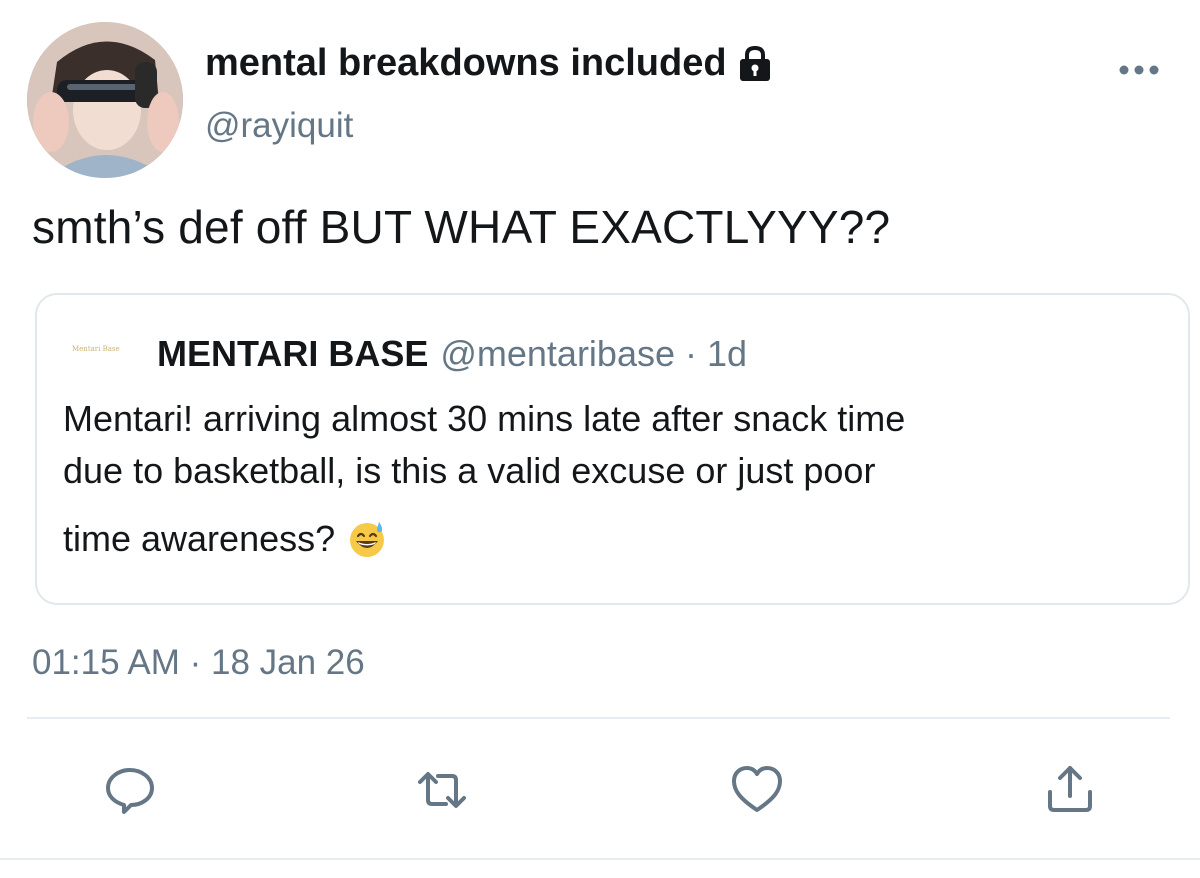 This screenshot has width=1200, height=878. I want to click on lock-icon, so click(755, 64).